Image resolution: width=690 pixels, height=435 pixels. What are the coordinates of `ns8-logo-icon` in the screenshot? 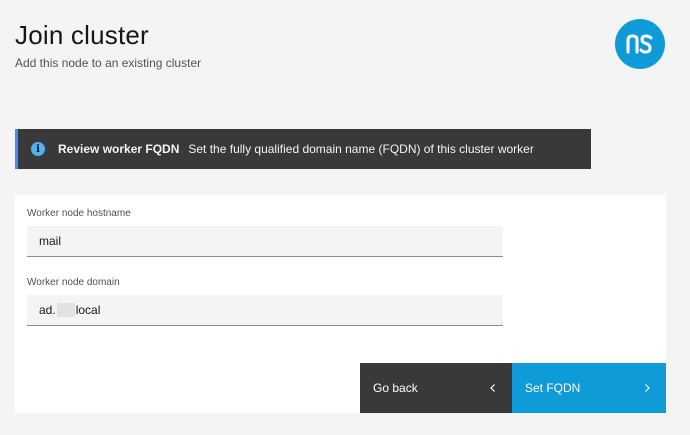 It's located at (640, 44).